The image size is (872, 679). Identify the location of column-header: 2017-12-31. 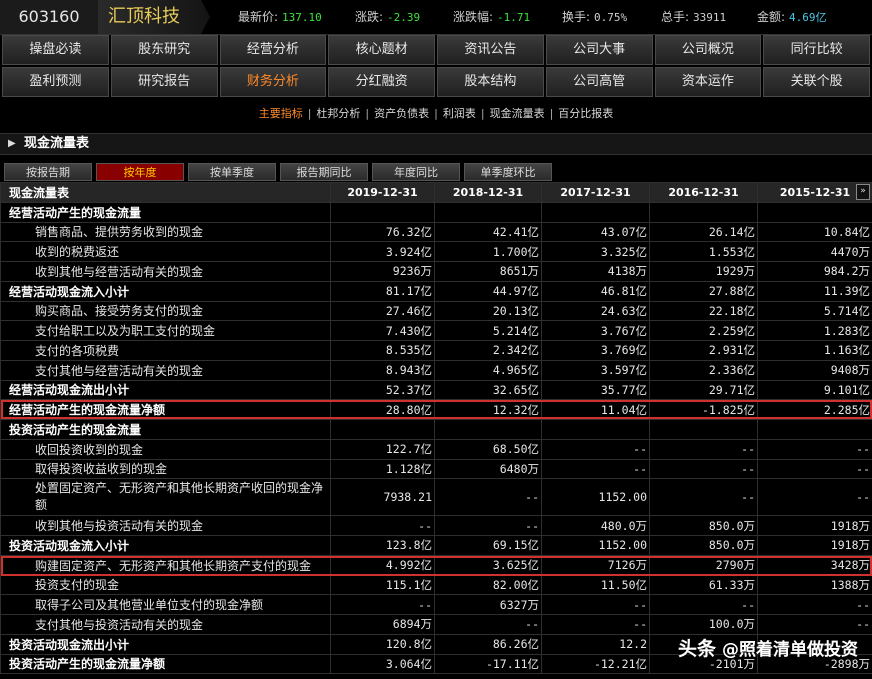
(595, 192).